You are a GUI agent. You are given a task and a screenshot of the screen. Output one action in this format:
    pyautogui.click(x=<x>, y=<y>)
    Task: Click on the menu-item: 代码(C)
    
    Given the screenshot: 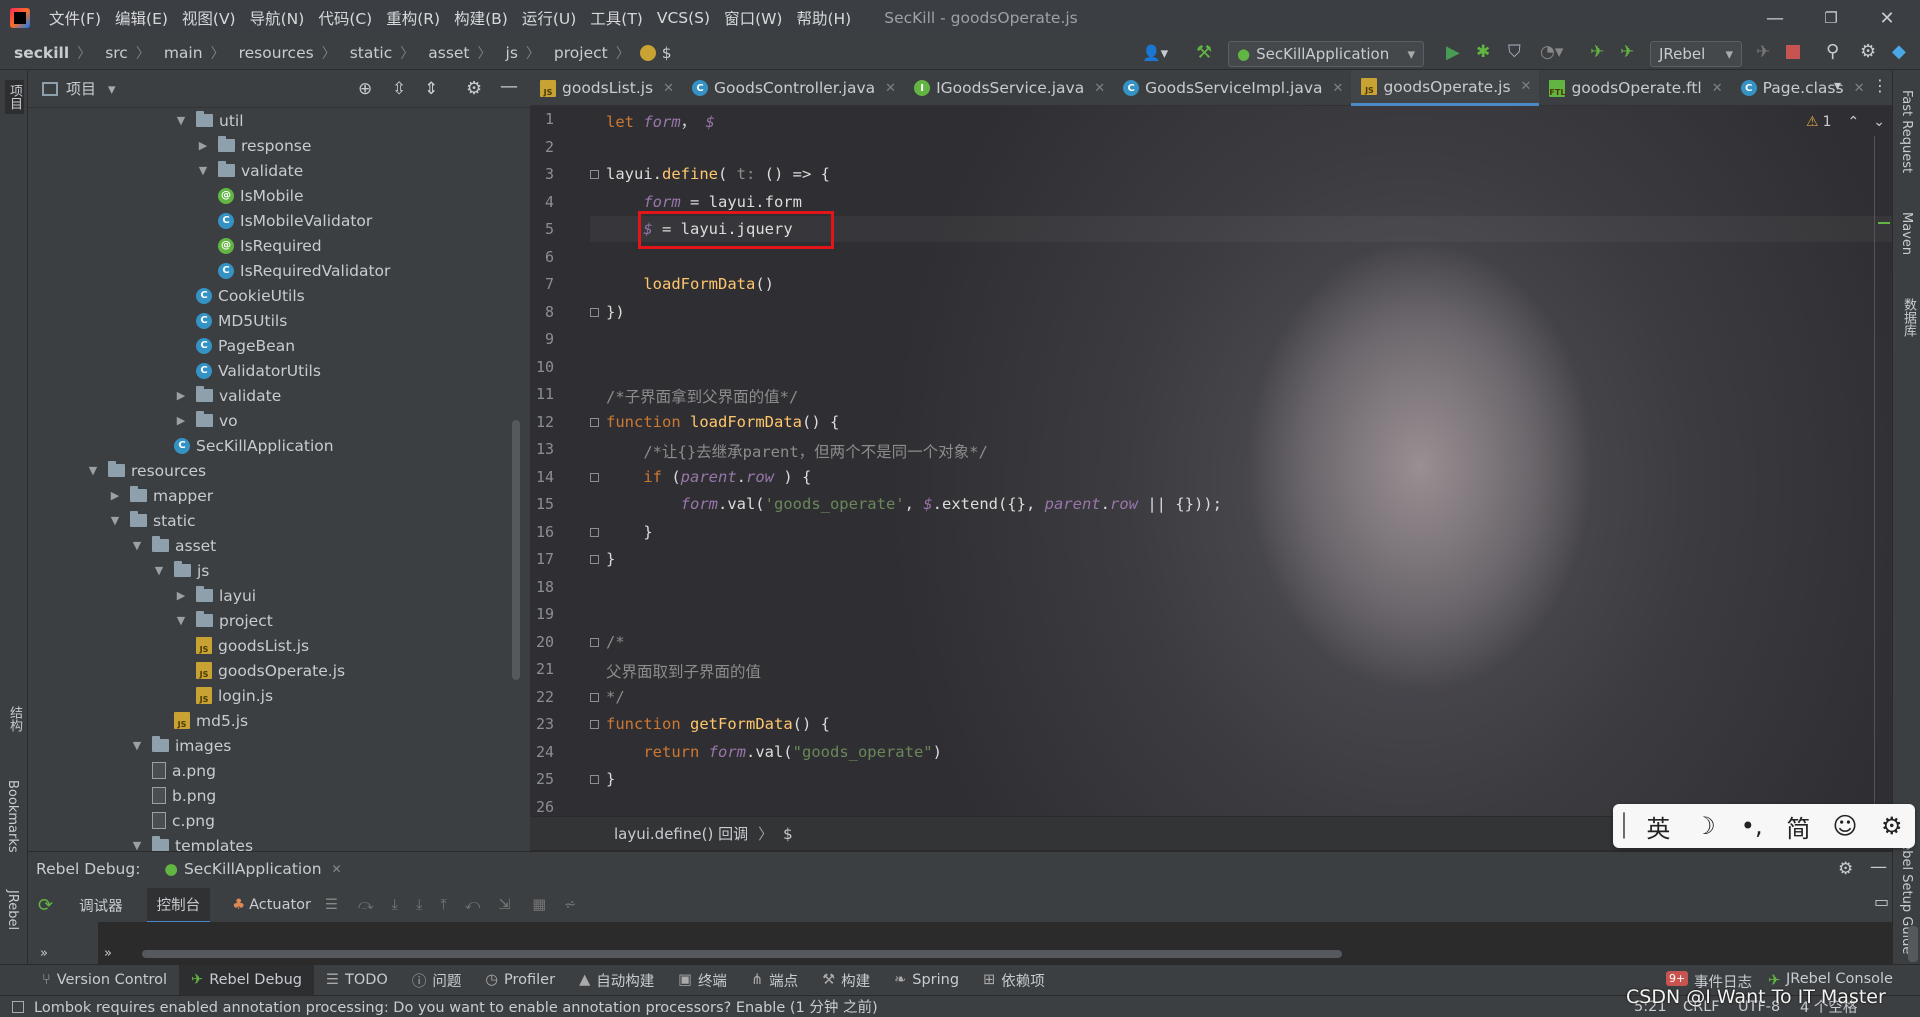 What is the action you would take?
    pyautogui.click(x=345, y=18)
    